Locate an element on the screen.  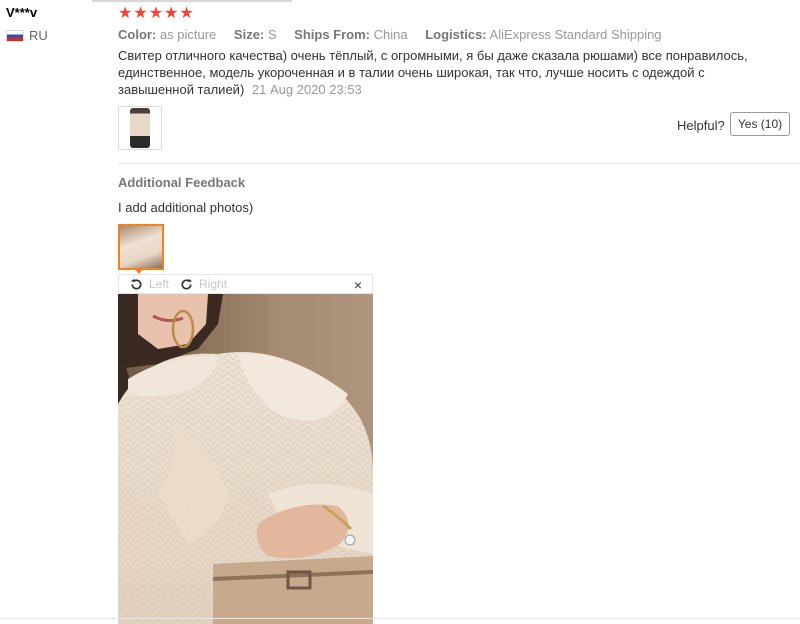
size-info: Size: S is located at coordinates (255, 34).